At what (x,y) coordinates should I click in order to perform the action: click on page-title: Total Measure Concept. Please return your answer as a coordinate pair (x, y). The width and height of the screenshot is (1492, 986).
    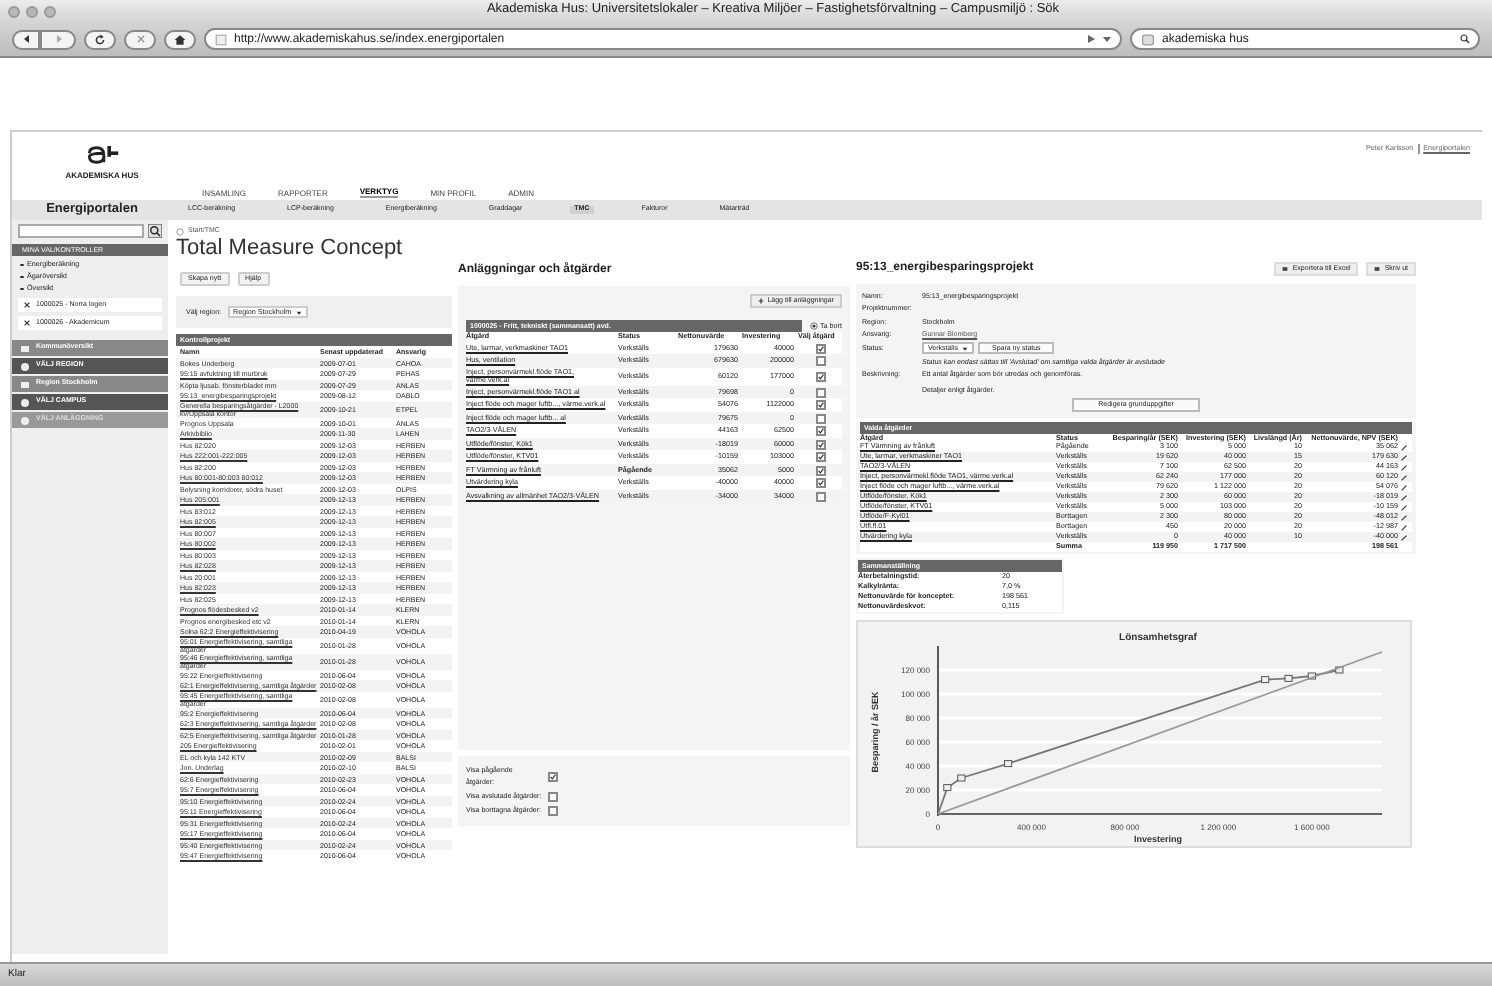
    Looking at the image, I should click on (290, 248).